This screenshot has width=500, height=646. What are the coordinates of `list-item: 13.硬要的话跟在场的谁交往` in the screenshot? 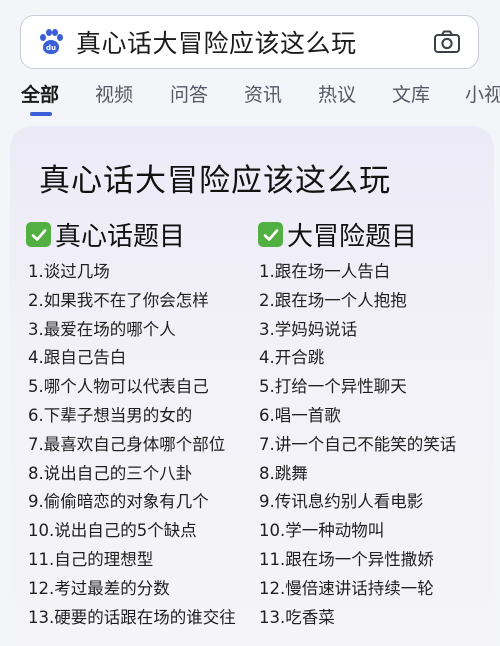 It's located at (132, 617).